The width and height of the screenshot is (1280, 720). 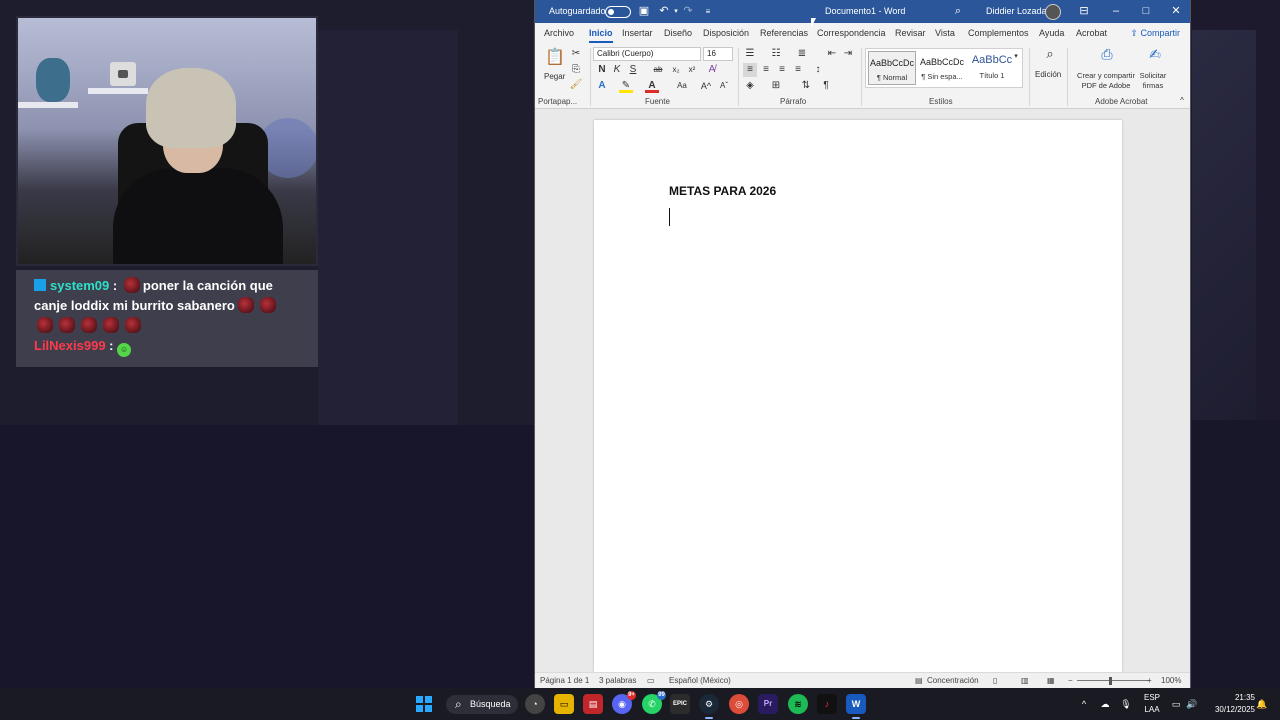 I want to click on focus-mode: Concentración, so click(x=953, y=681).